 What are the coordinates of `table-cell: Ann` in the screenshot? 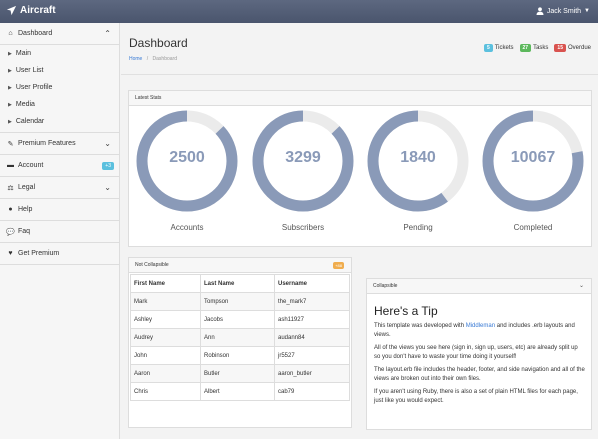 It's located at (237, 337).